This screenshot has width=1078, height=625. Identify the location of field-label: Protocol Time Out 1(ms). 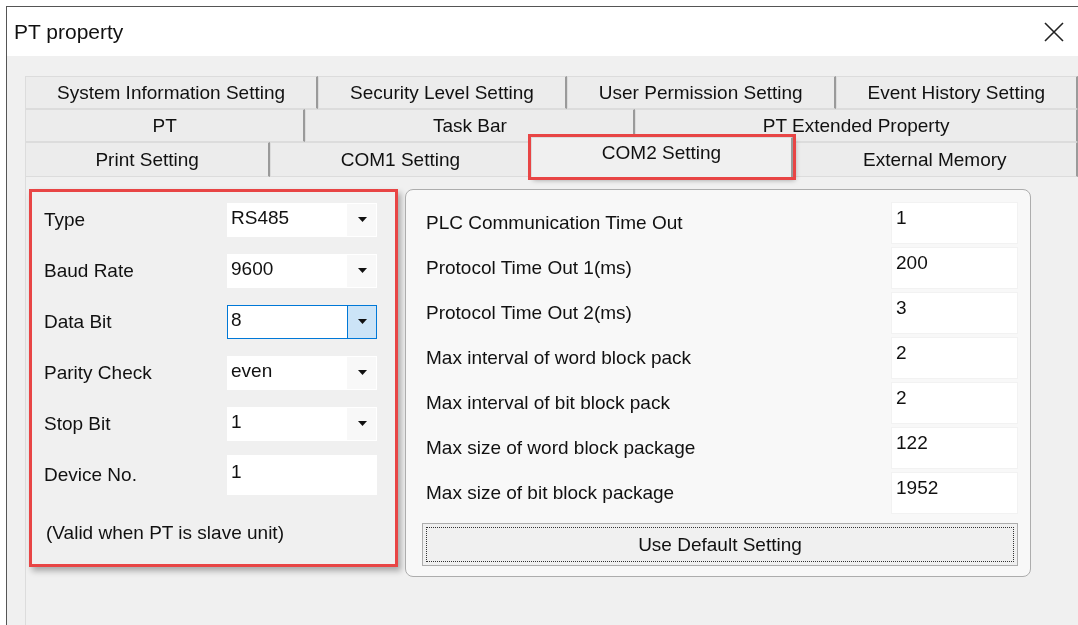
(529, 267).